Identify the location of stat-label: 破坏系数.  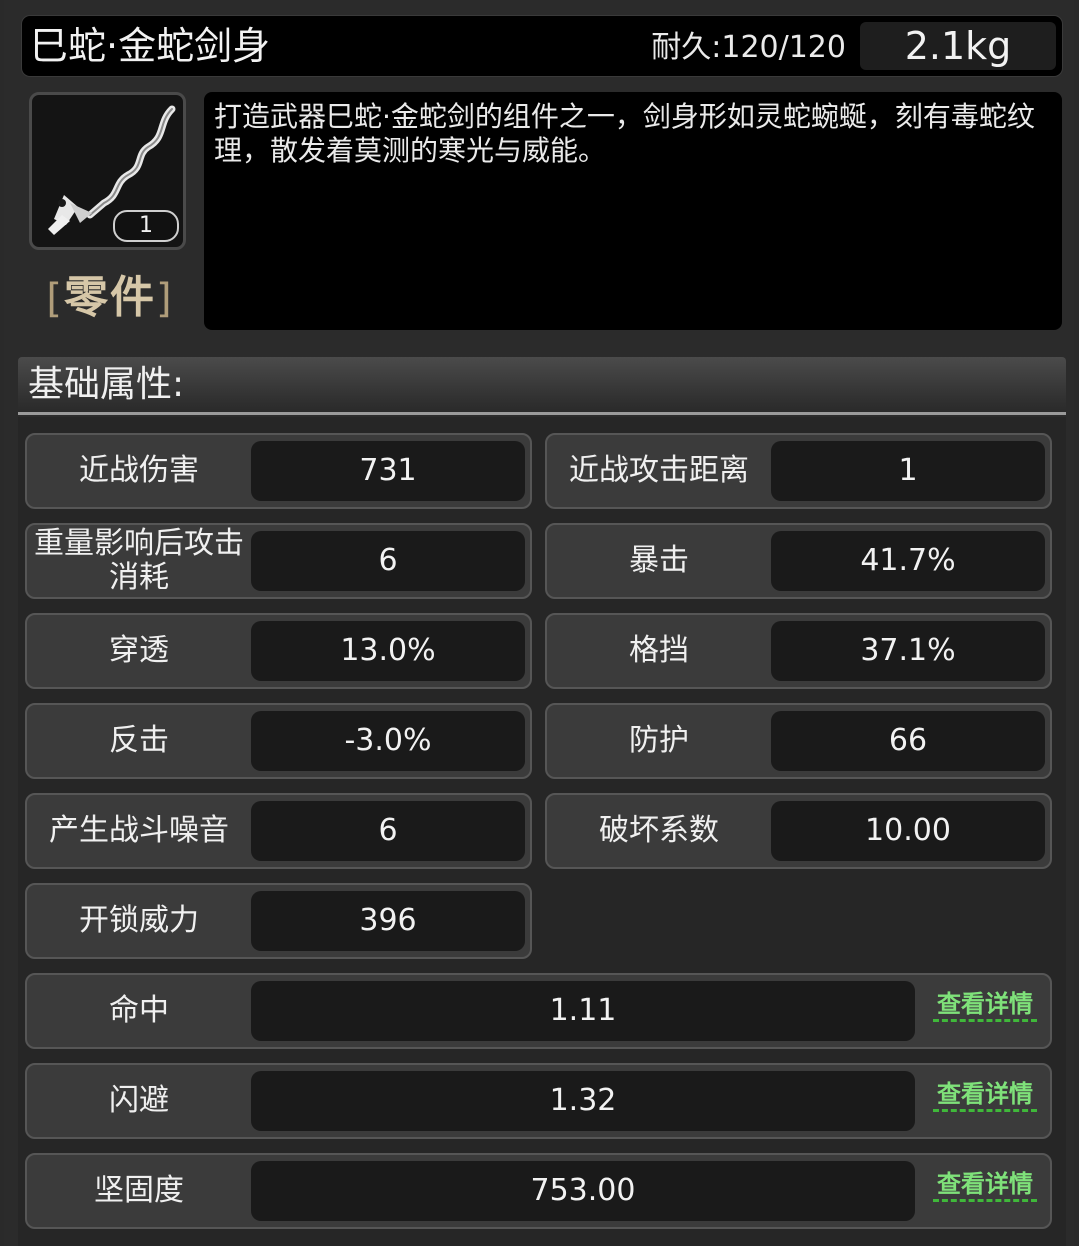
(659, 830).